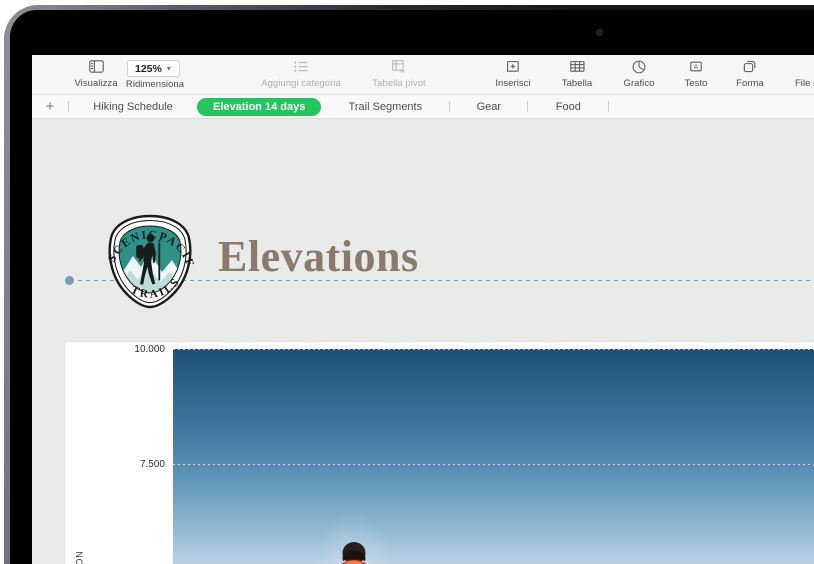  Describe the element at coordinates (577, 83) in the screenshot. I see `toolbar-label-tabella: Tabella` at that location.